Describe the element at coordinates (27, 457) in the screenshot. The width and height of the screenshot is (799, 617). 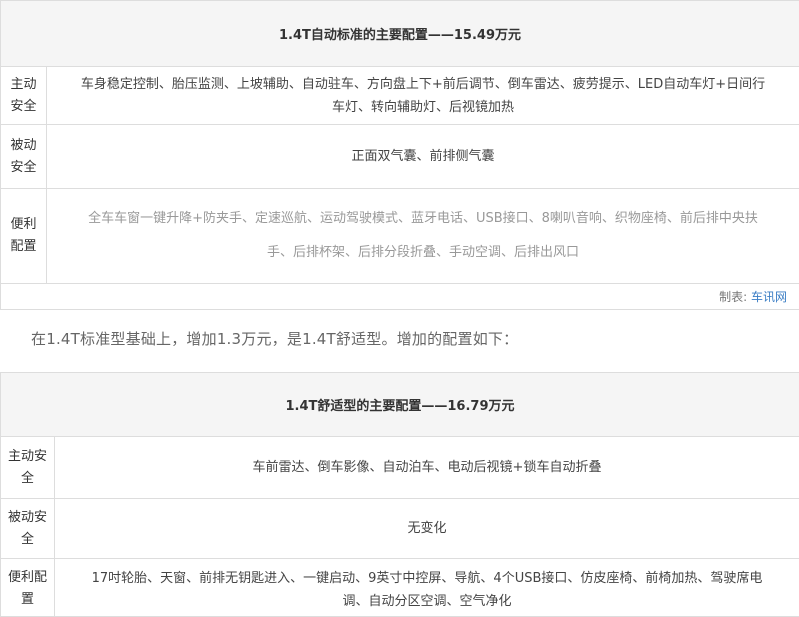
I see `row-label-line: 主动安` at that location.